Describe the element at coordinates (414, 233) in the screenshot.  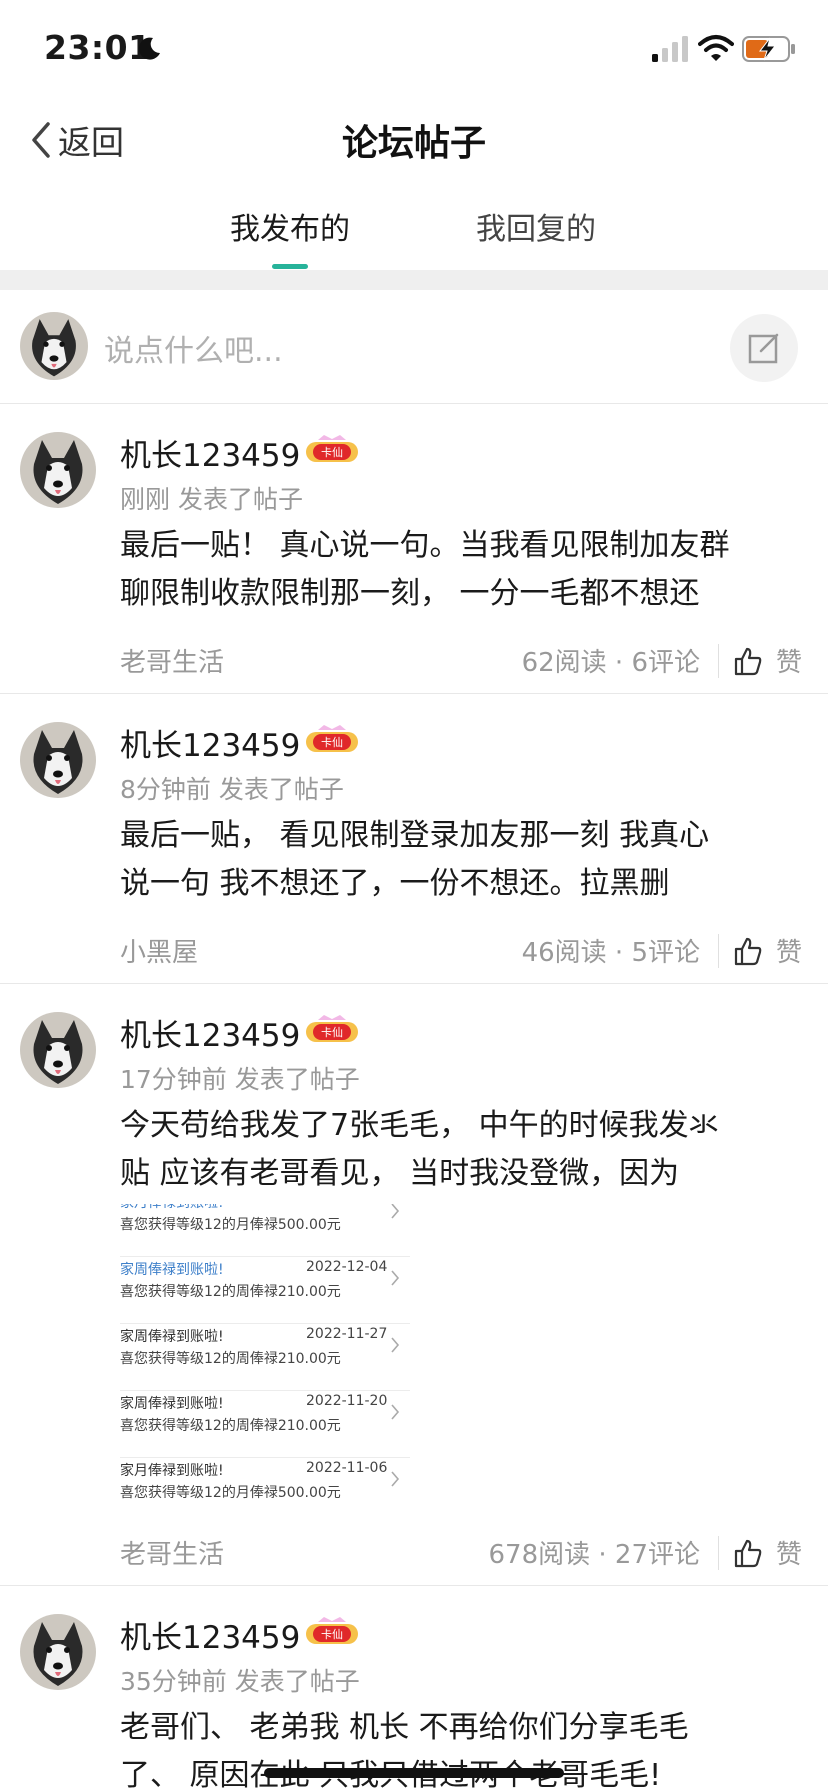
I see `tab-bar: 我发布的 我回复的` at that location.